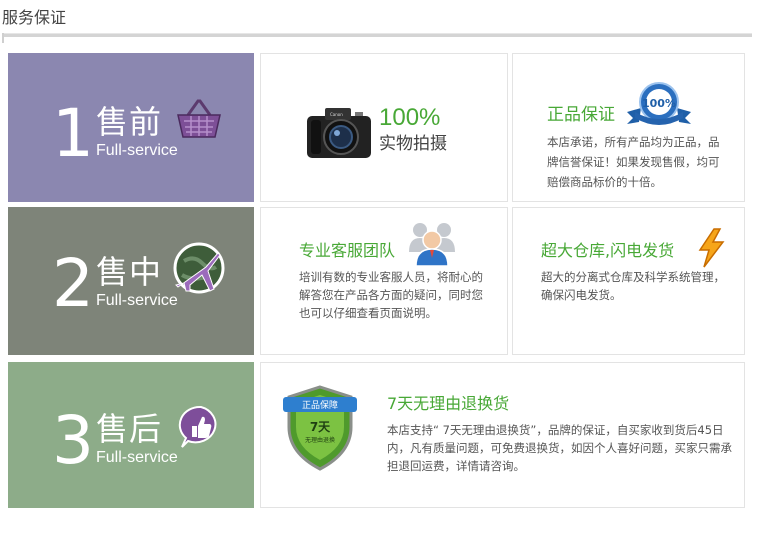  Describe the element at coordinates (197, 426) in the screenshot. I see `thumbs-up-chat-icon` at that location.